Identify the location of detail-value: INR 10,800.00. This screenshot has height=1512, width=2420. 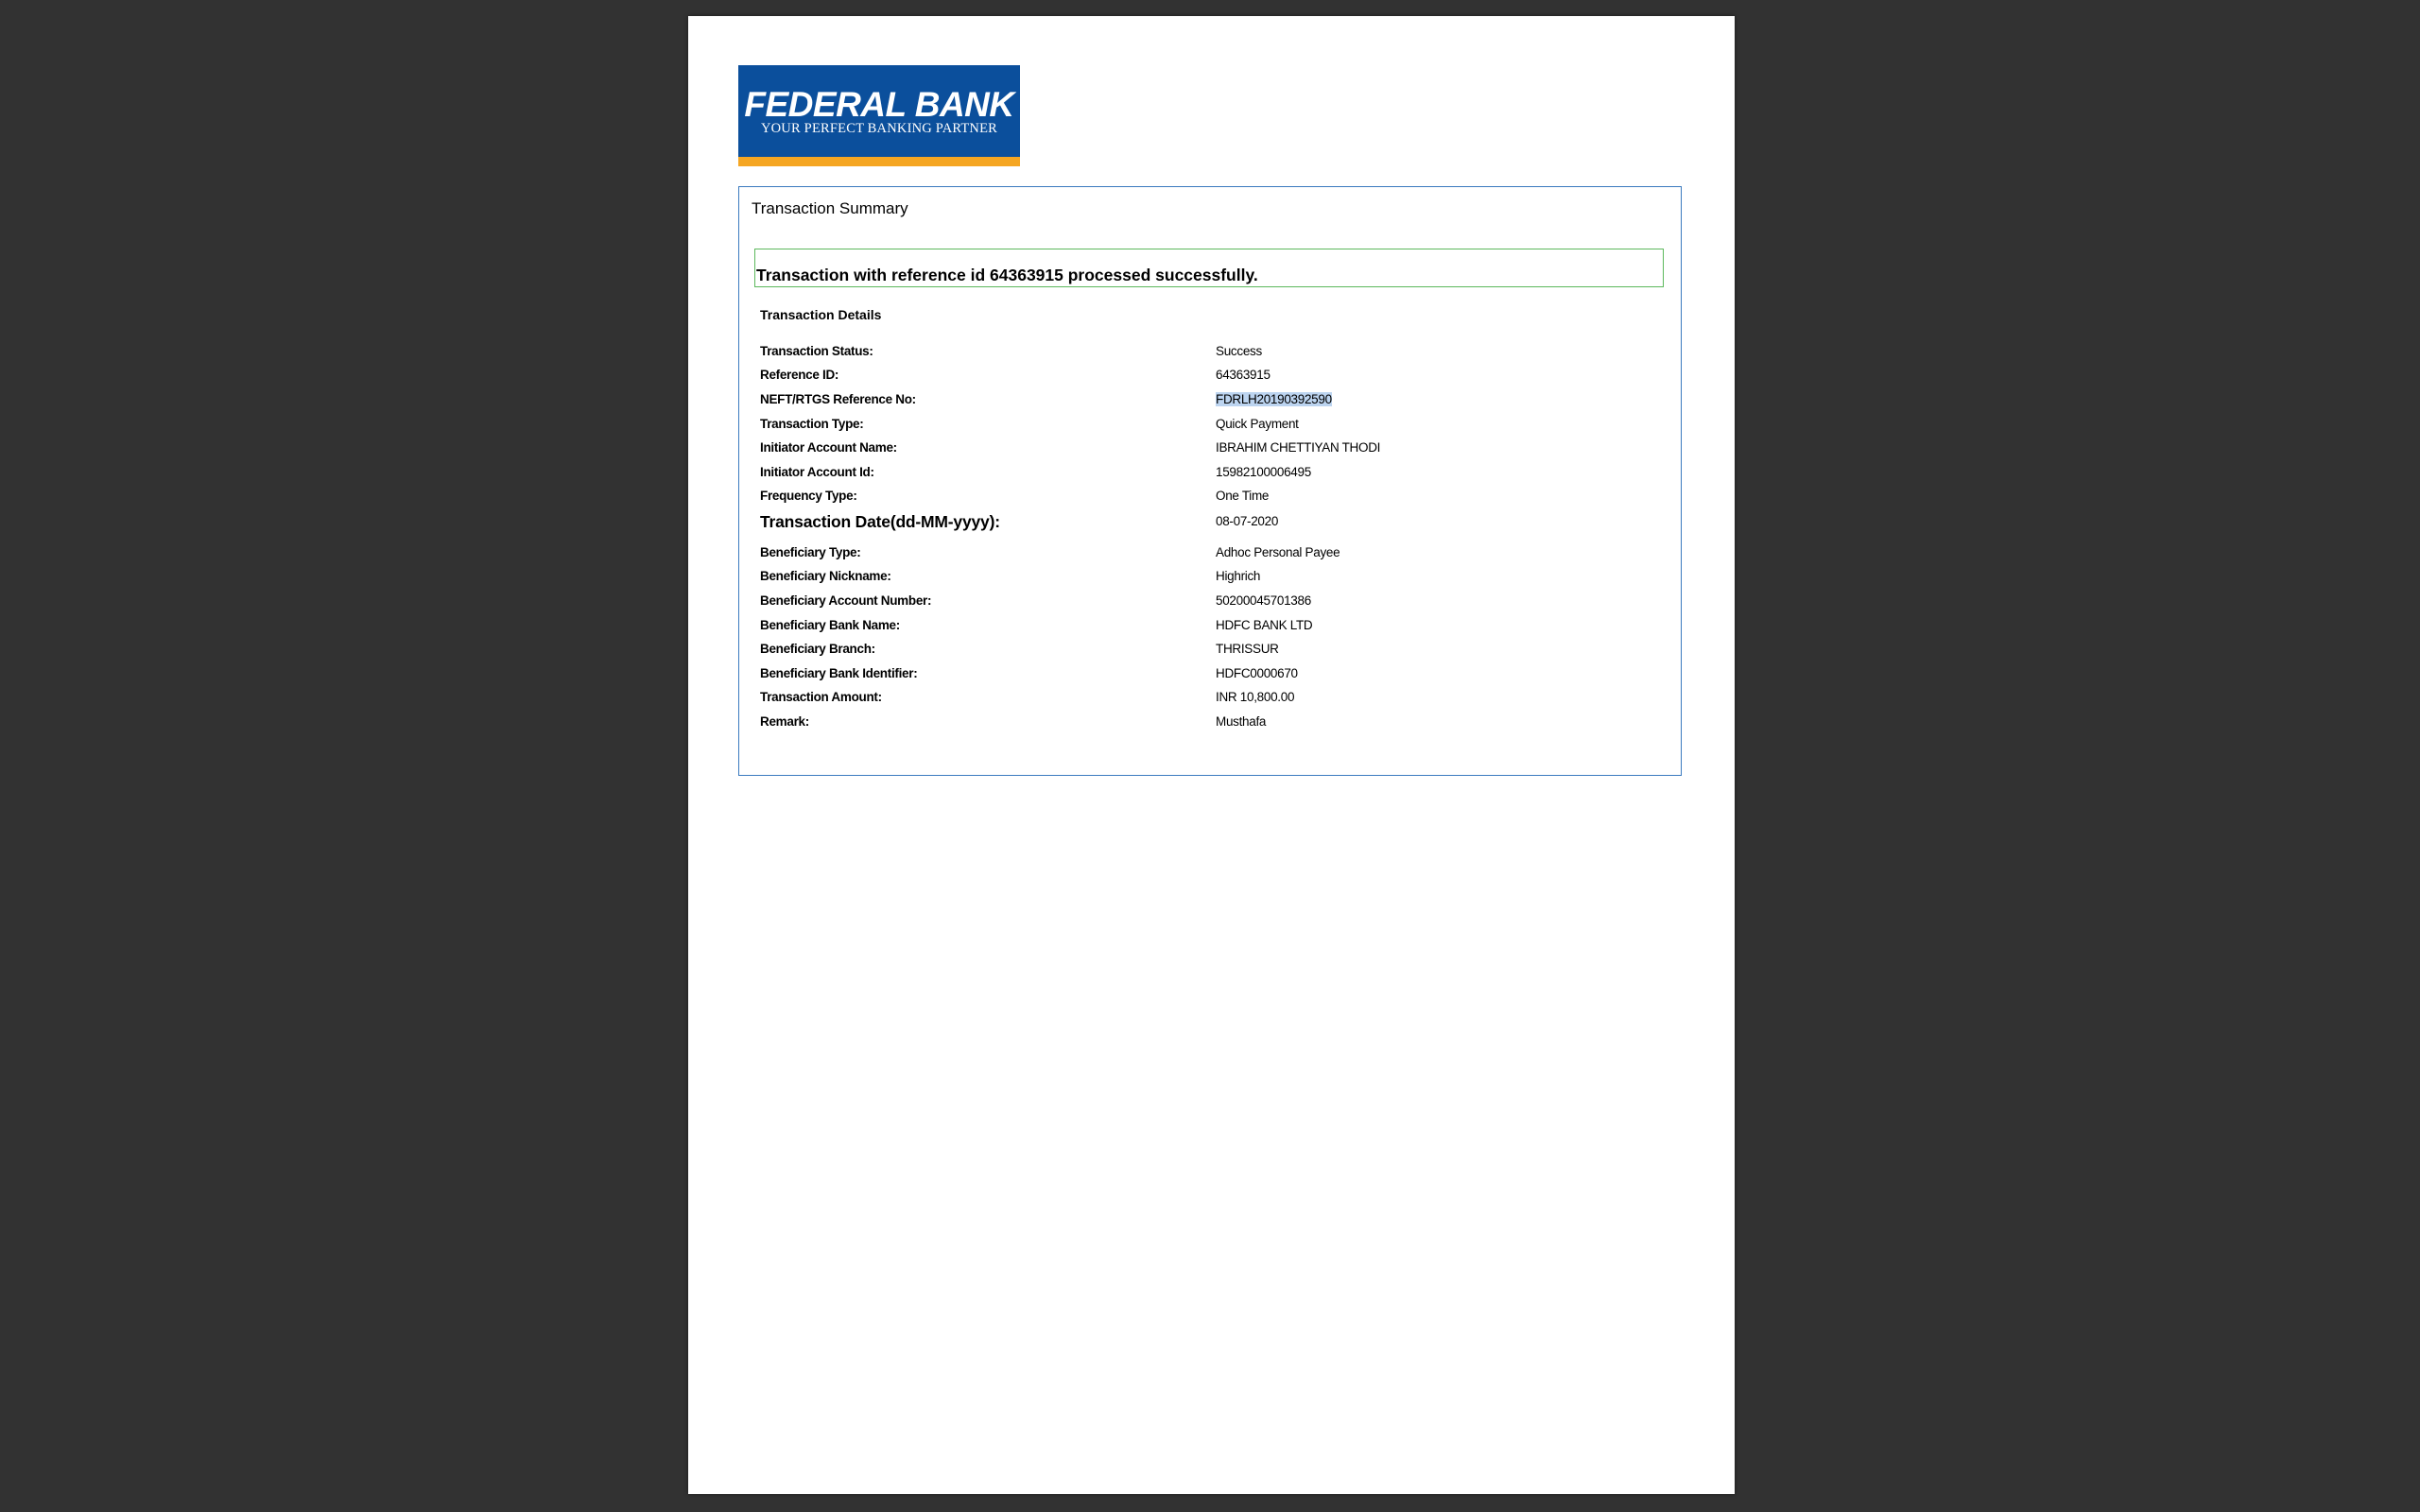
(1255, 697).